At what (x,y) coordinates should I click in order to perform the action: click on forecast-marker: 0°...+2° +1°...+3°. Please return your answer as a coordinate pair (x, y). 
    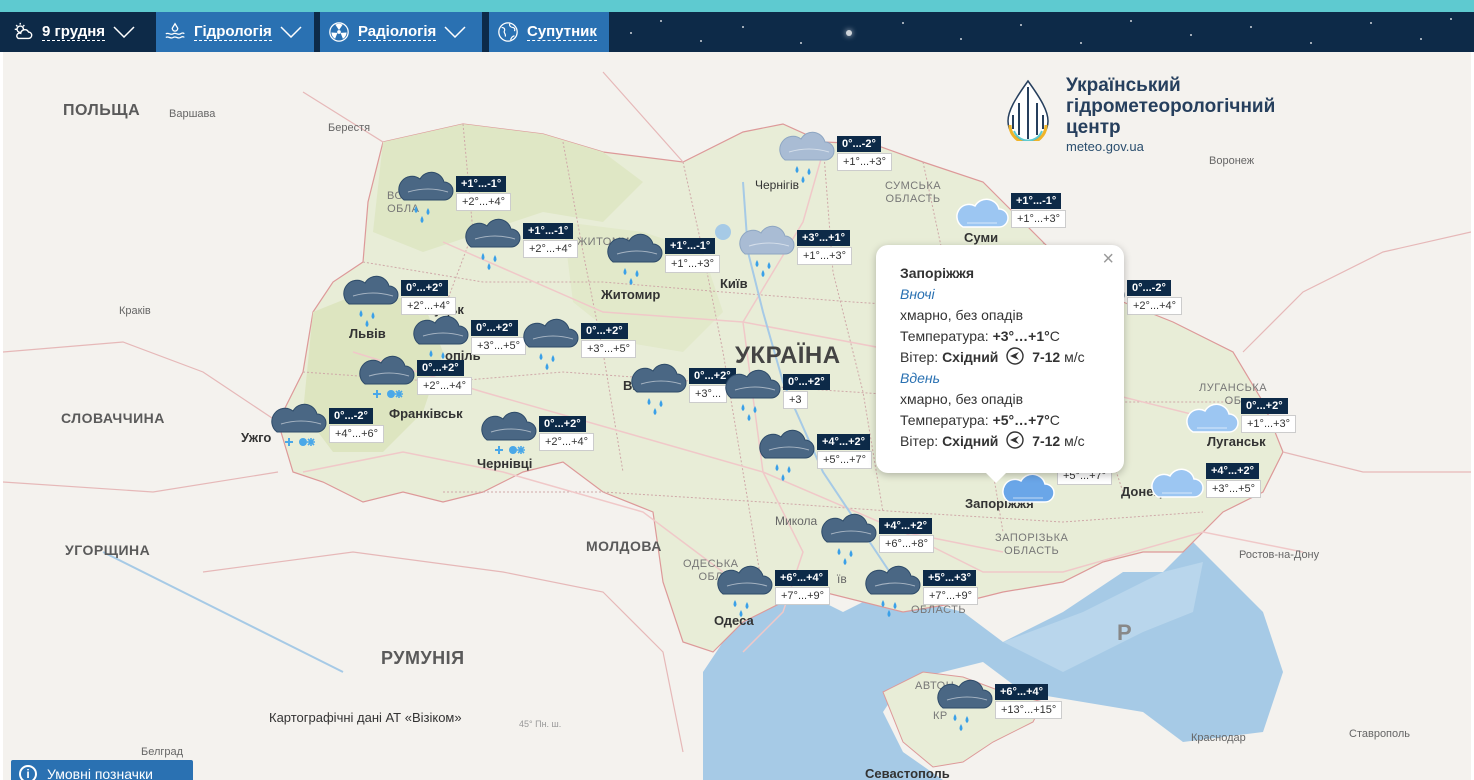
    Looking at the image, I should click on (1248, 422).